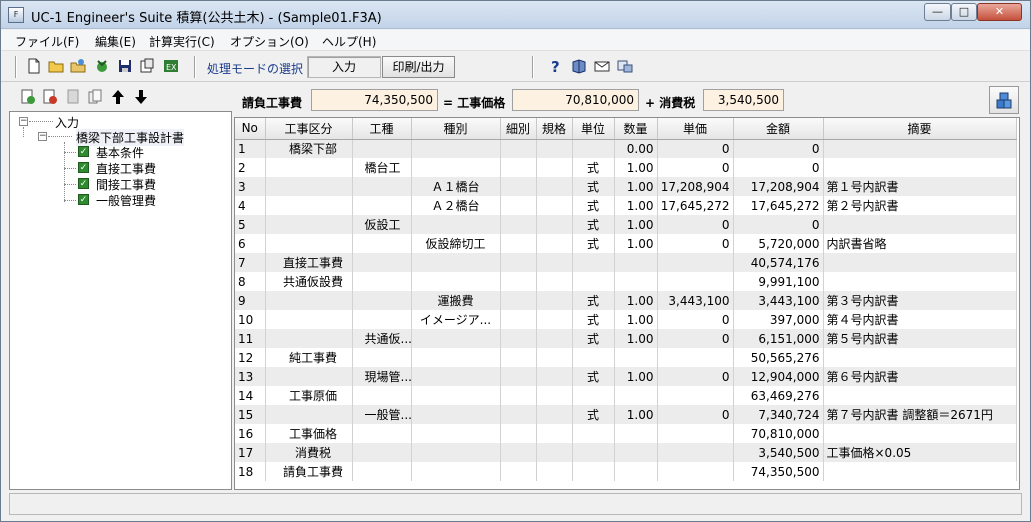 This screenshot has width=1031, height=522. I want to click on cell-no: 15, so click(250, 414).